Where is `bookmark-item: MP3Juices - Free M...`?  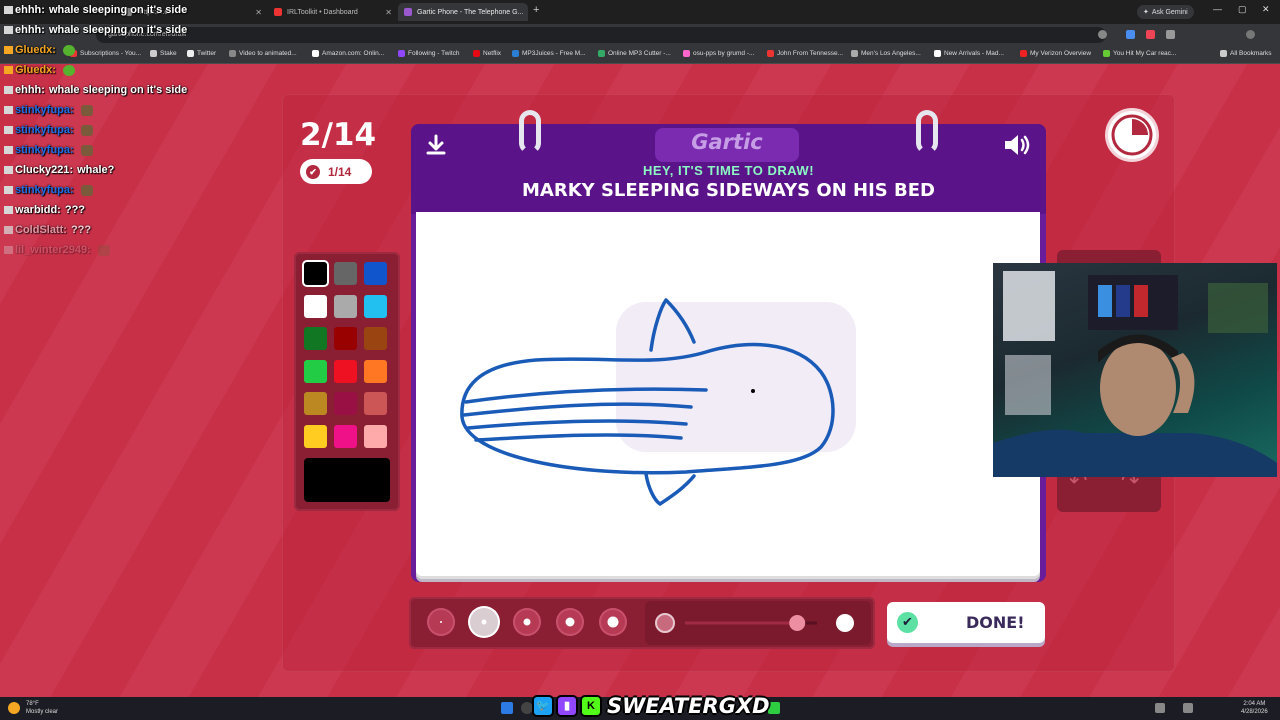
bookmark-item: MP3Juices - Free M... is located at coordinates (549, 53).